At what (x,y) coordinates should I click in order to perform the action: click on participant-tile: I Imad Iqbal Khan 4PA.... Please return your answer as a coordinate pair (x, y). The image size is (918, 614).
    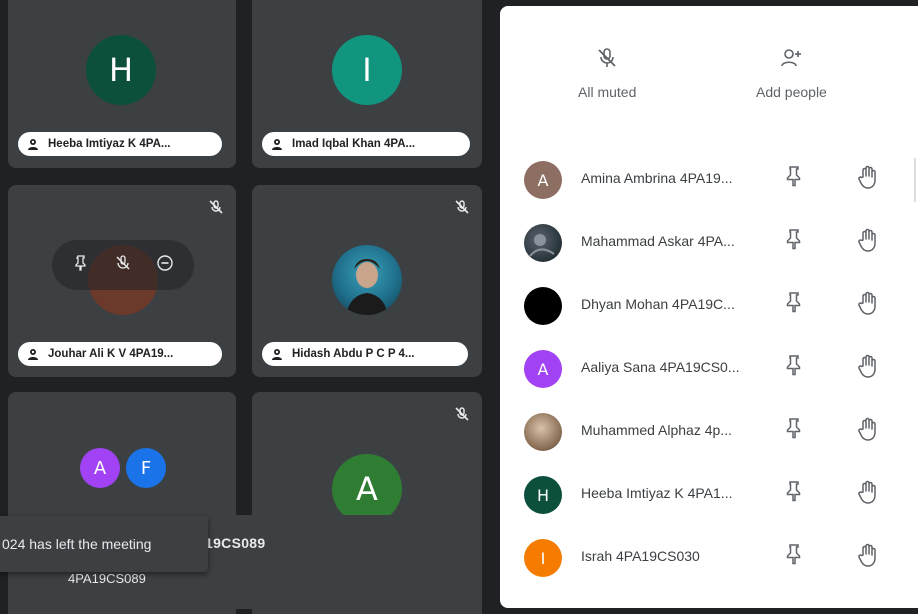
    Looking at the image, I should click on (367, 84).